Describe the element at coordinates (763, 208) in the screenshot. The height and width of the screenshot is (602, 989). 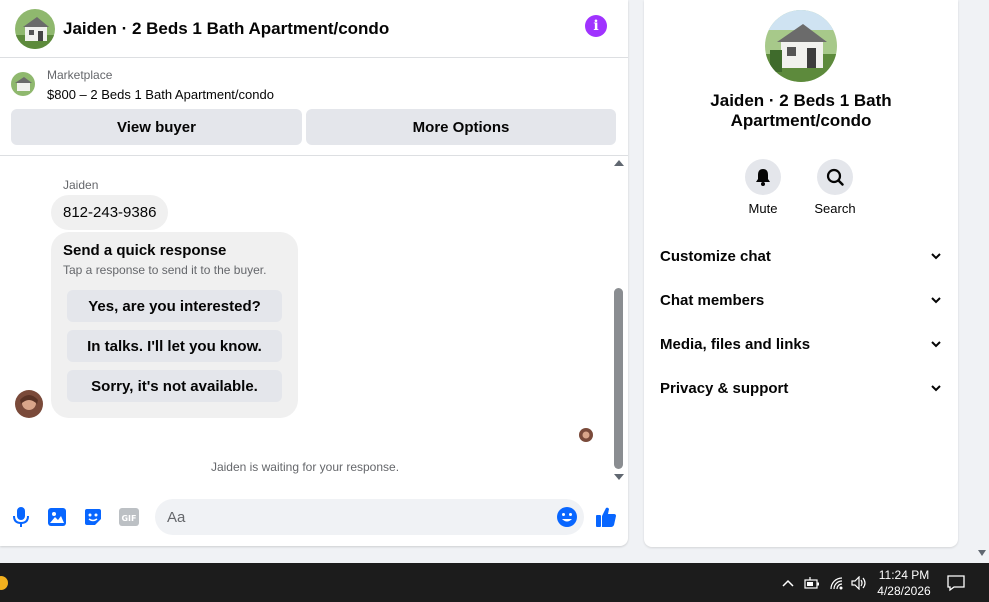
I see `mute-label: Mute` at that location.